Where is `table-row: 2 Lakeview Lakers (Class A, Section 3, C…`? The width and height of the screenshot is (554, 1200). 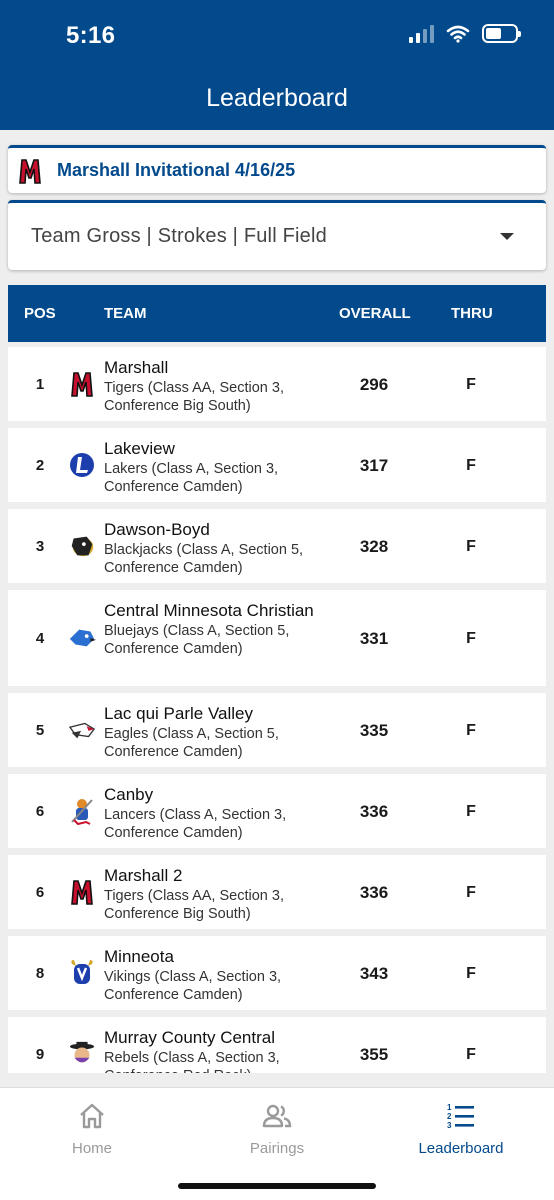
table-row: 2 Lakeview Lakers (Class A, Section 3, C… is located at coordinates (277, 465).